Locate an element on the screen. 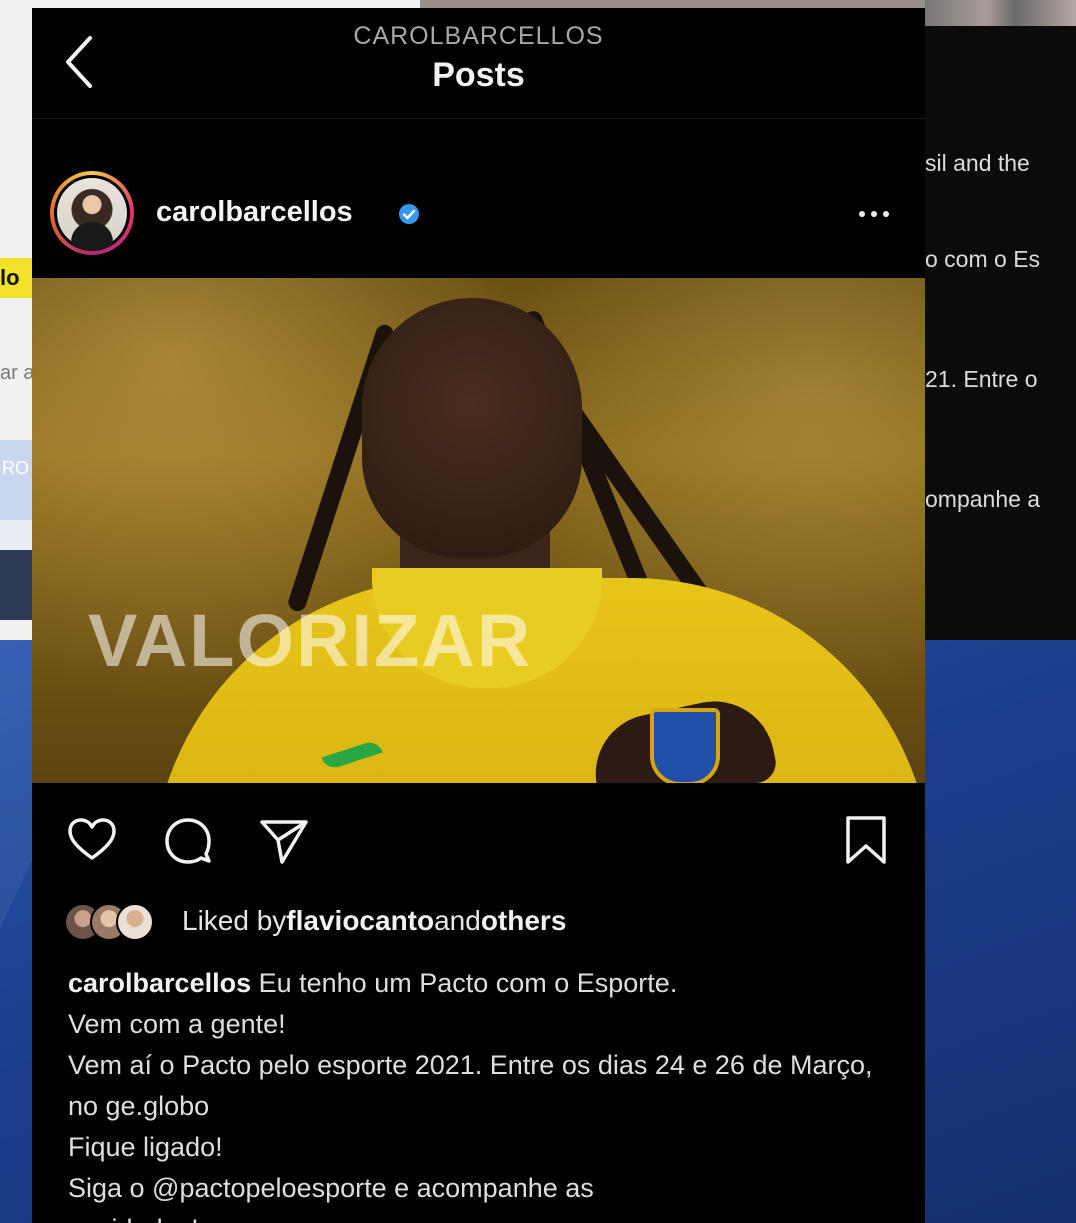  more-options-icon is located at coordinates (874, 214).